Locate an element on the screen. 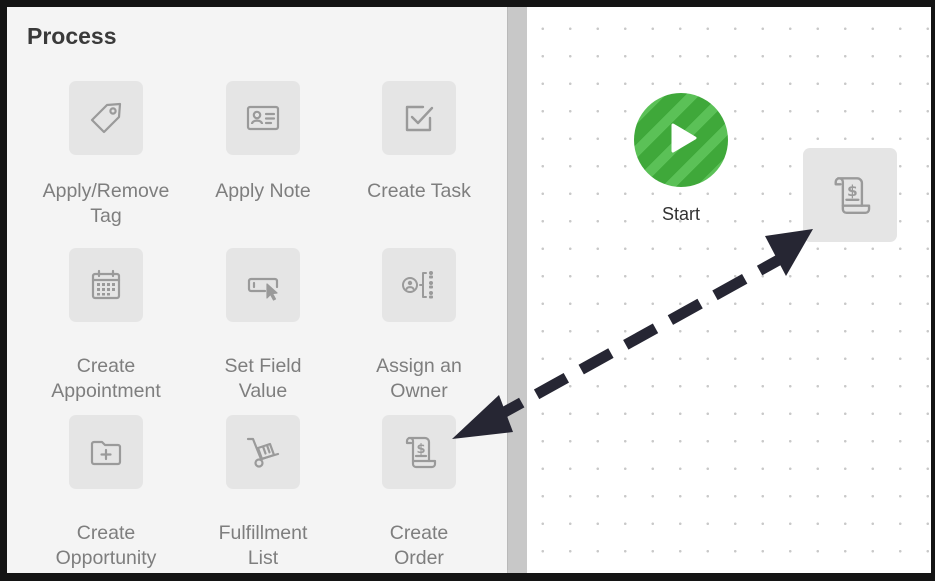 This screenshot has height=581, width=935. palette-label-create-order: Create Order is located at coordinates (419, 545).